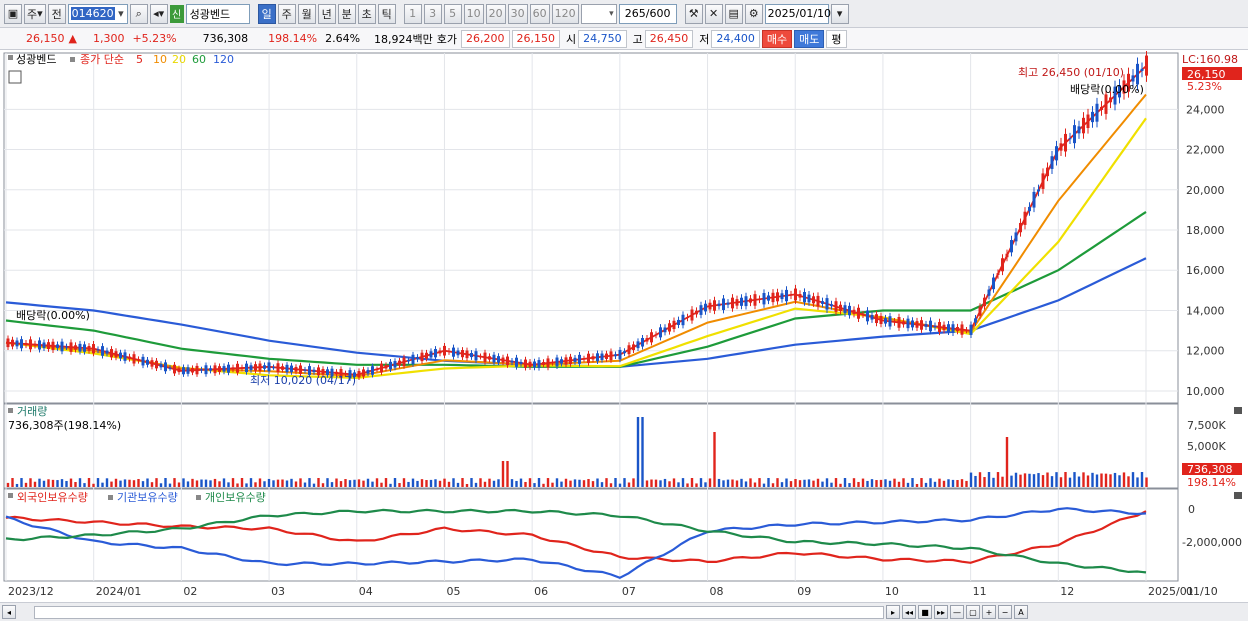  I want to click on interval-30-button: 30, so click(517, 13).